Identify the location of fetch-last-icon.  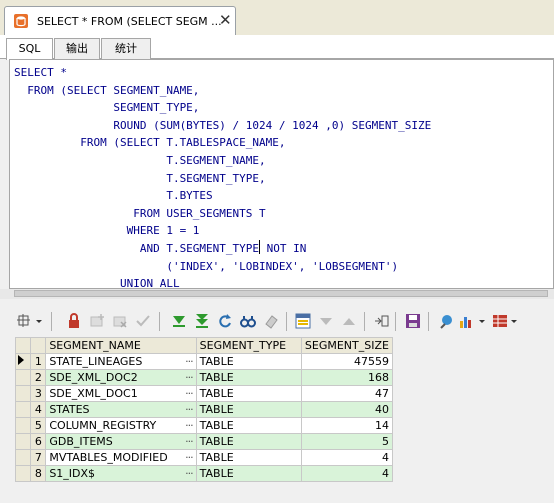
(202, 321).